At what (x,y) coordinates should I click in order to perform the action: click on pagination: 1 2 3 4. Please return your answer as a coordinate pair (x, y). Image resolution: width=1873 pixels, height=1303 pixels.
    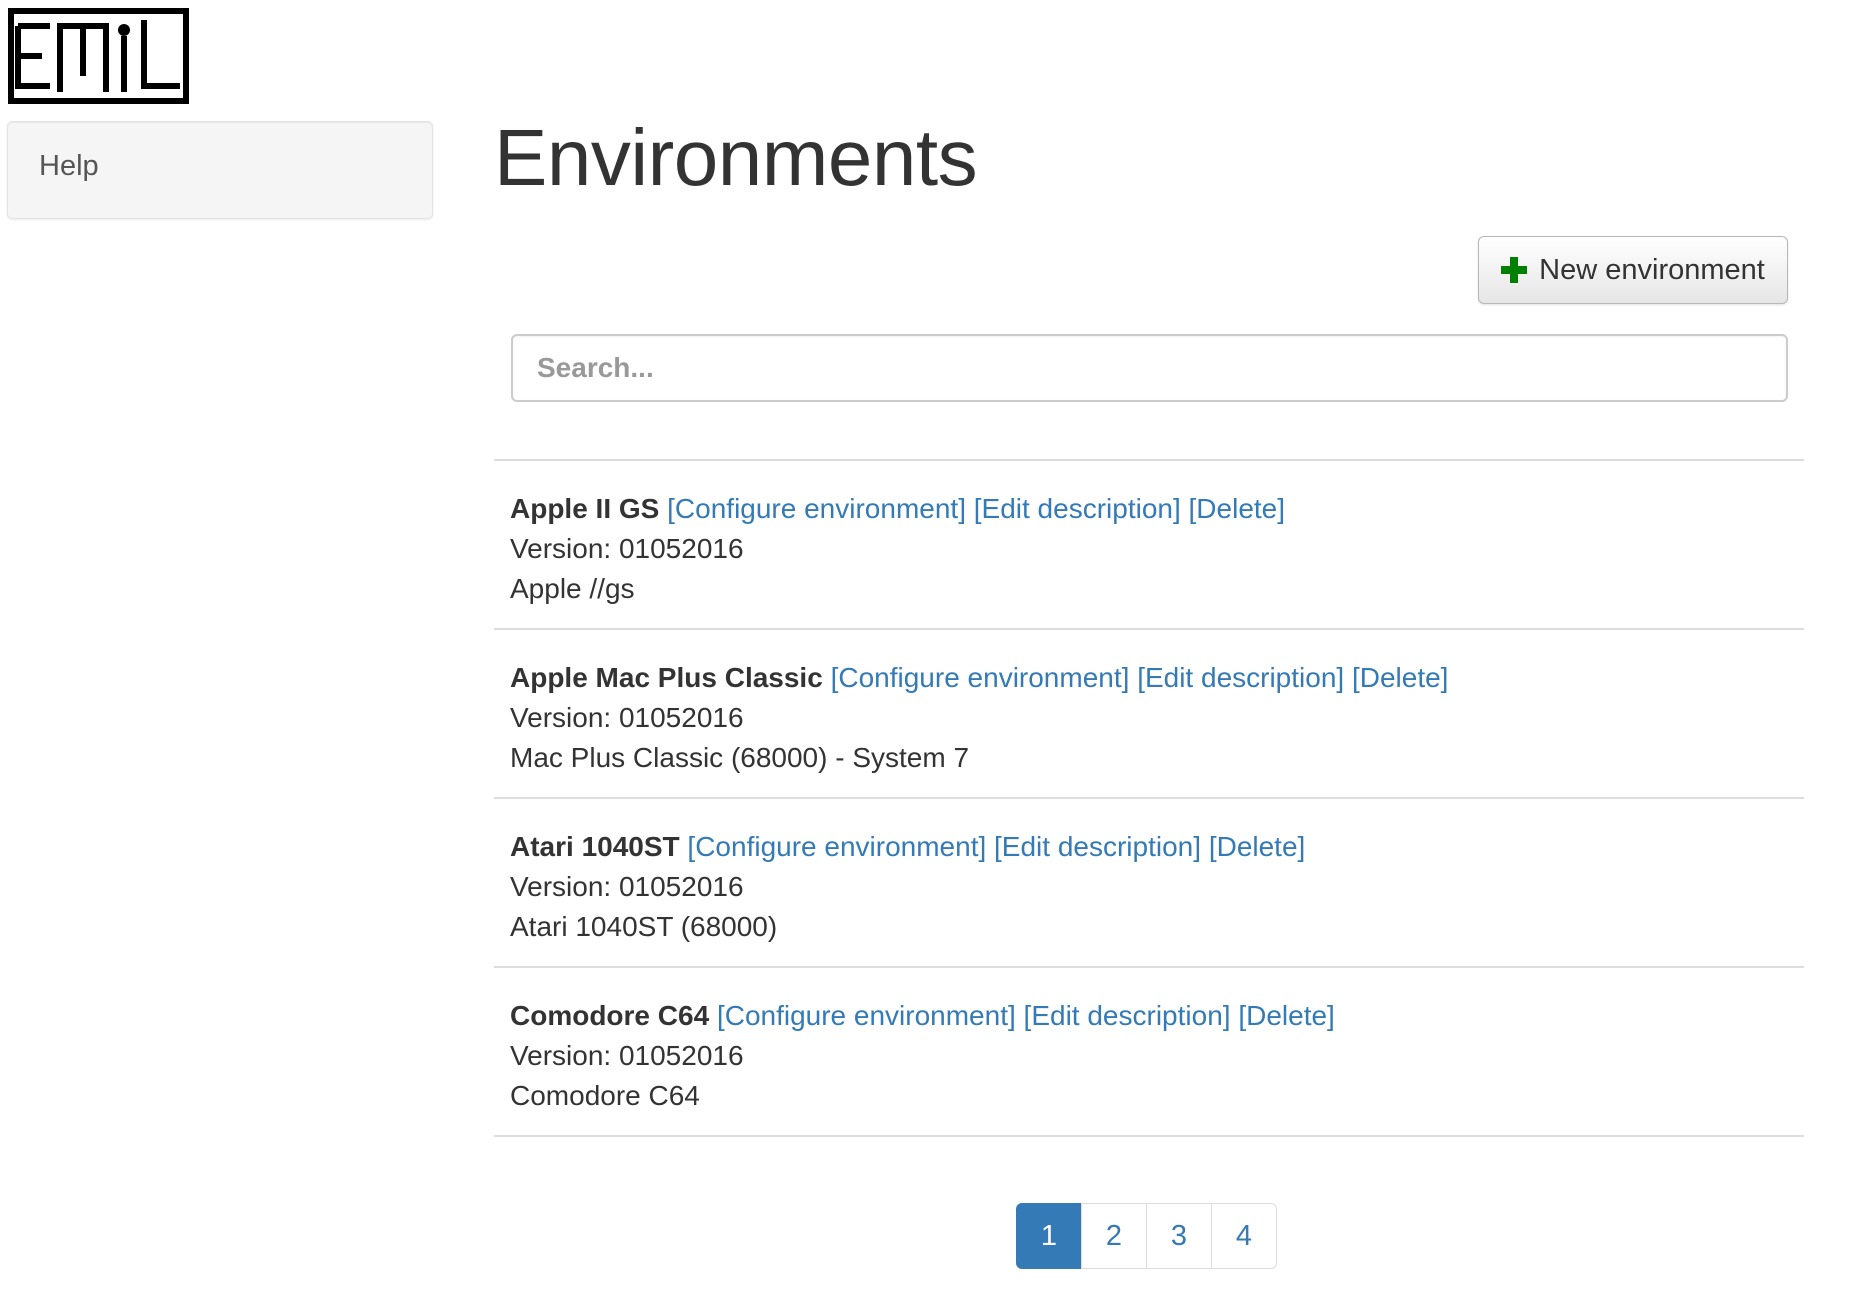
    Looking at the image, I should click on (1146, 1236).